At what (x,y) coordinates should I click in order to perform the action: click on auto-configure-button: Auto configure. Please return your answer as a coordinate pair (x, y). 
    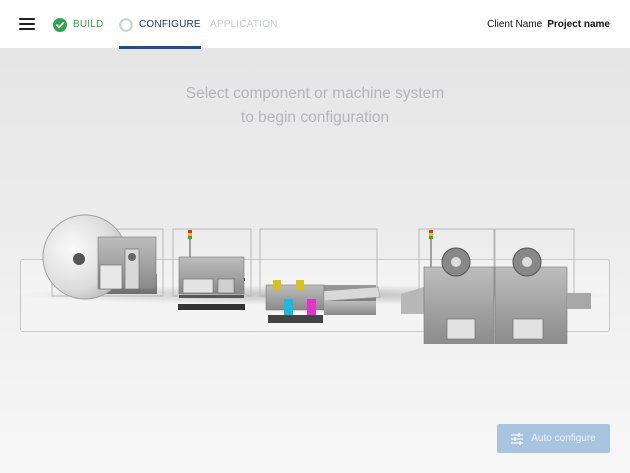
    Looking at the image, I should click on (553, 438).